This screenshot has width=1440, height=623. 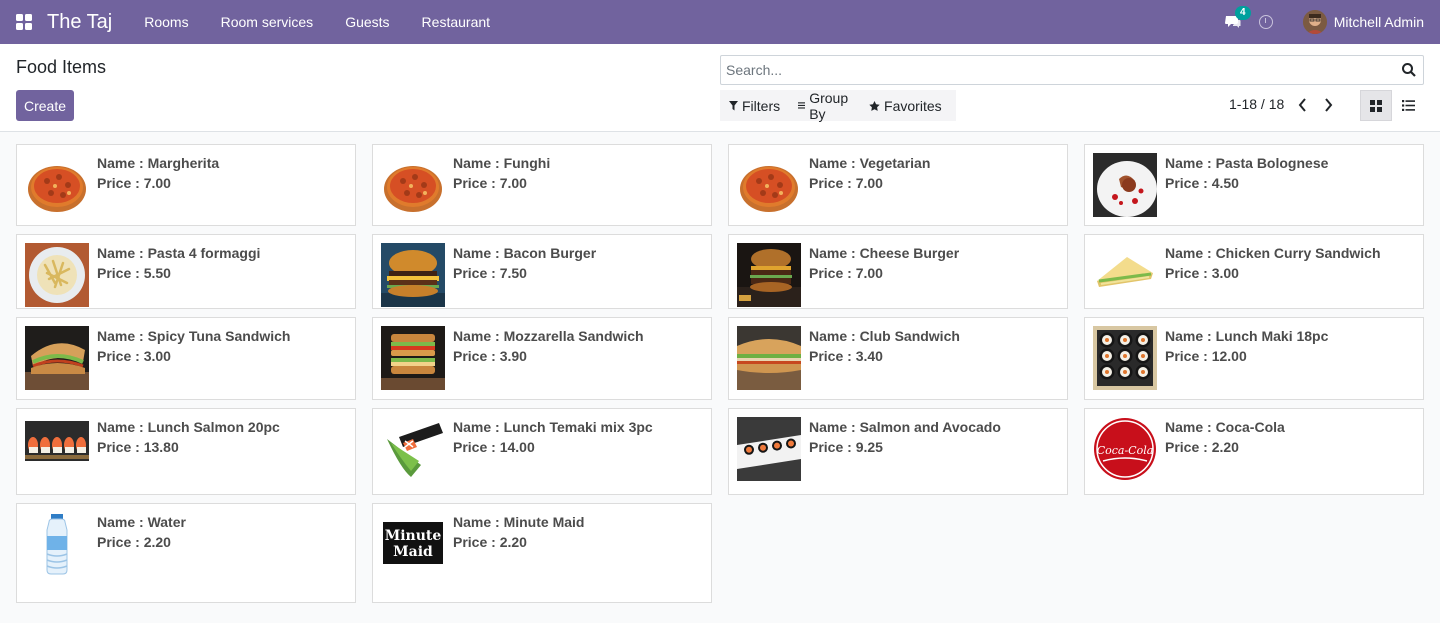 I want to click on kanban-card: Name : Spicy Tuna Sandwich Price : 3.00, so click(x=186, y=358).